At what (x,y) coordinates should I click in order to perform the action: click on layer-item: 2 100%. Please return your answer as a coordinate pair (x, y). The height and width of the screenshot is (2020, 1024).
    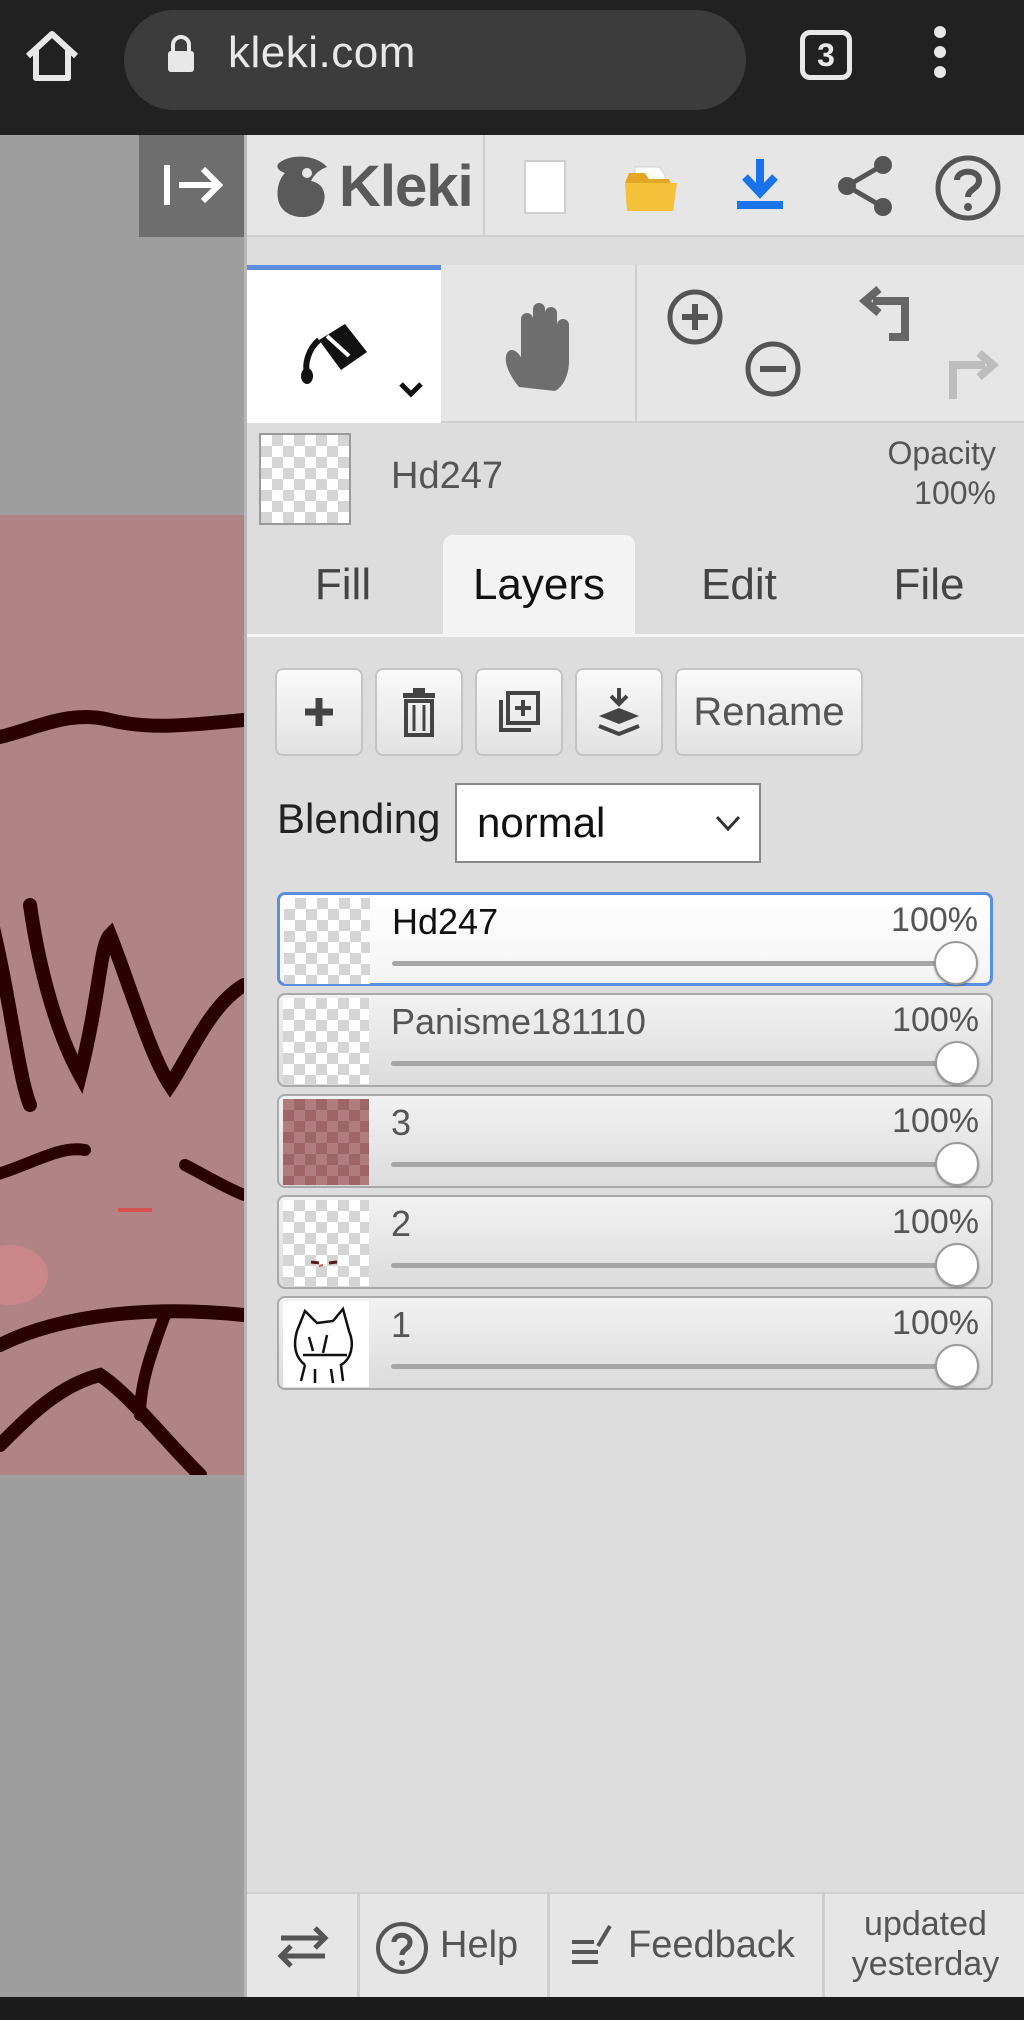
    Looking at the image, I should click on (635, 1242).